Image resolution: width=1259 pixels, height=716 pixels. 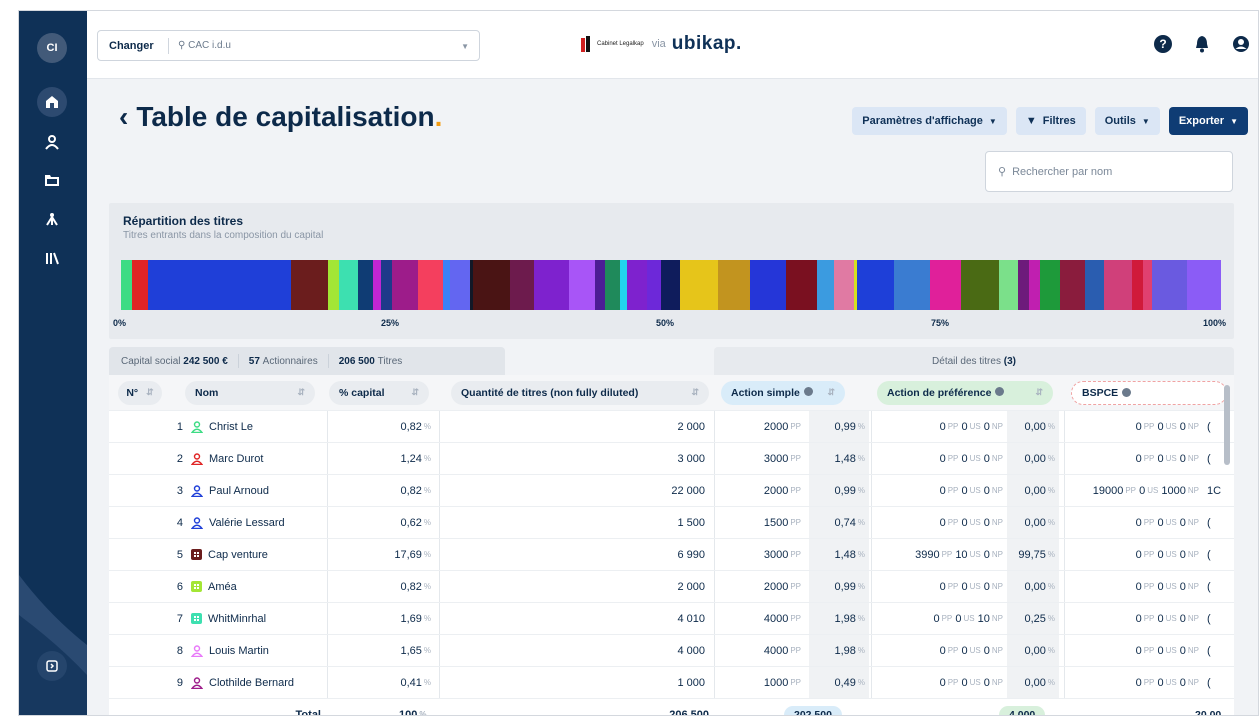 What do you see at coordinates (52, 666) in the screenshot?
I see `collapse-icon` at bounding box center [52, 666].